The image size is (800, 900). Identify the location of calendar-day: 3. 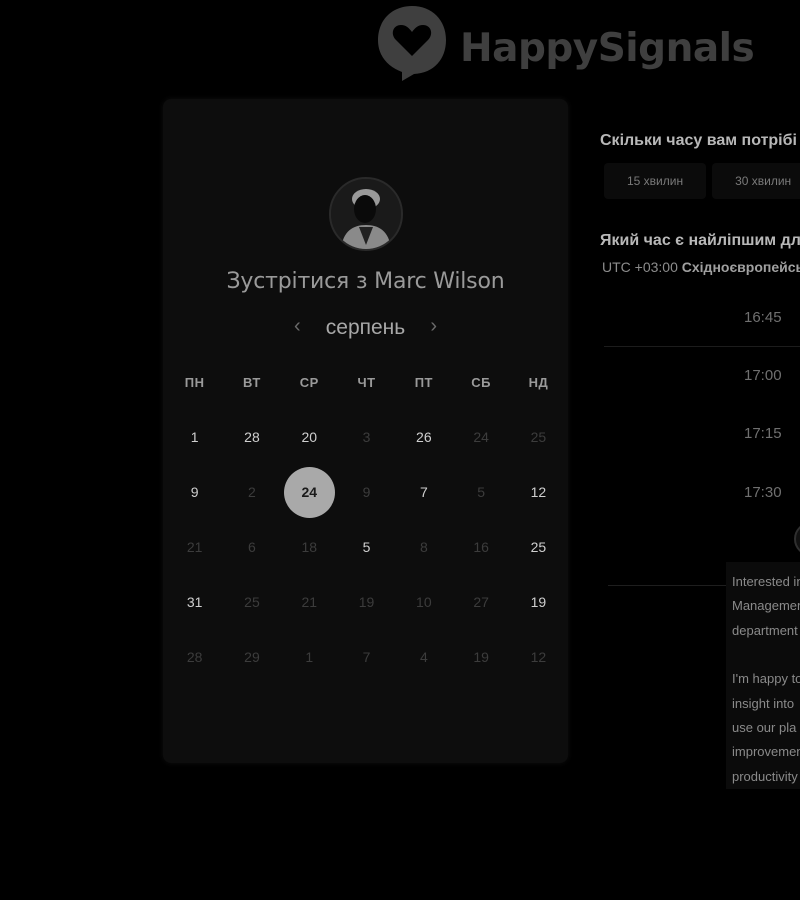
(366, 437).